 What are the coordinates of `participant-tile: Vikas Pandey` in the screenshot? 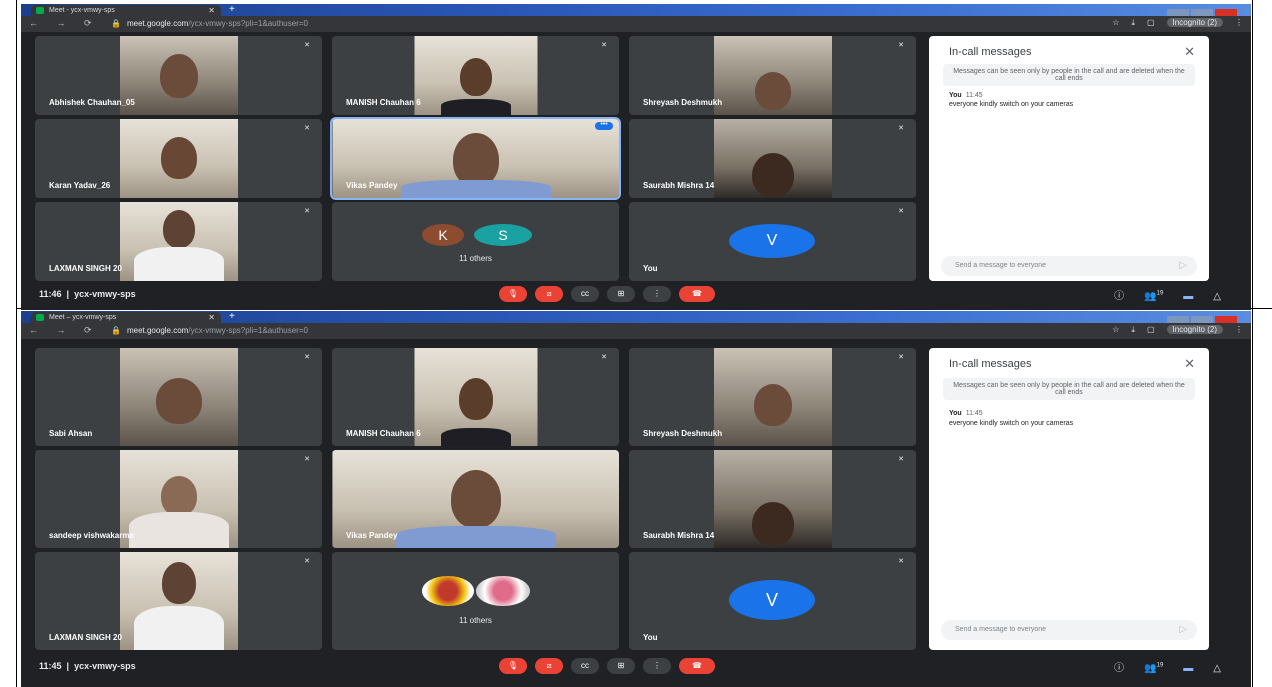 It's located at (475, 499).